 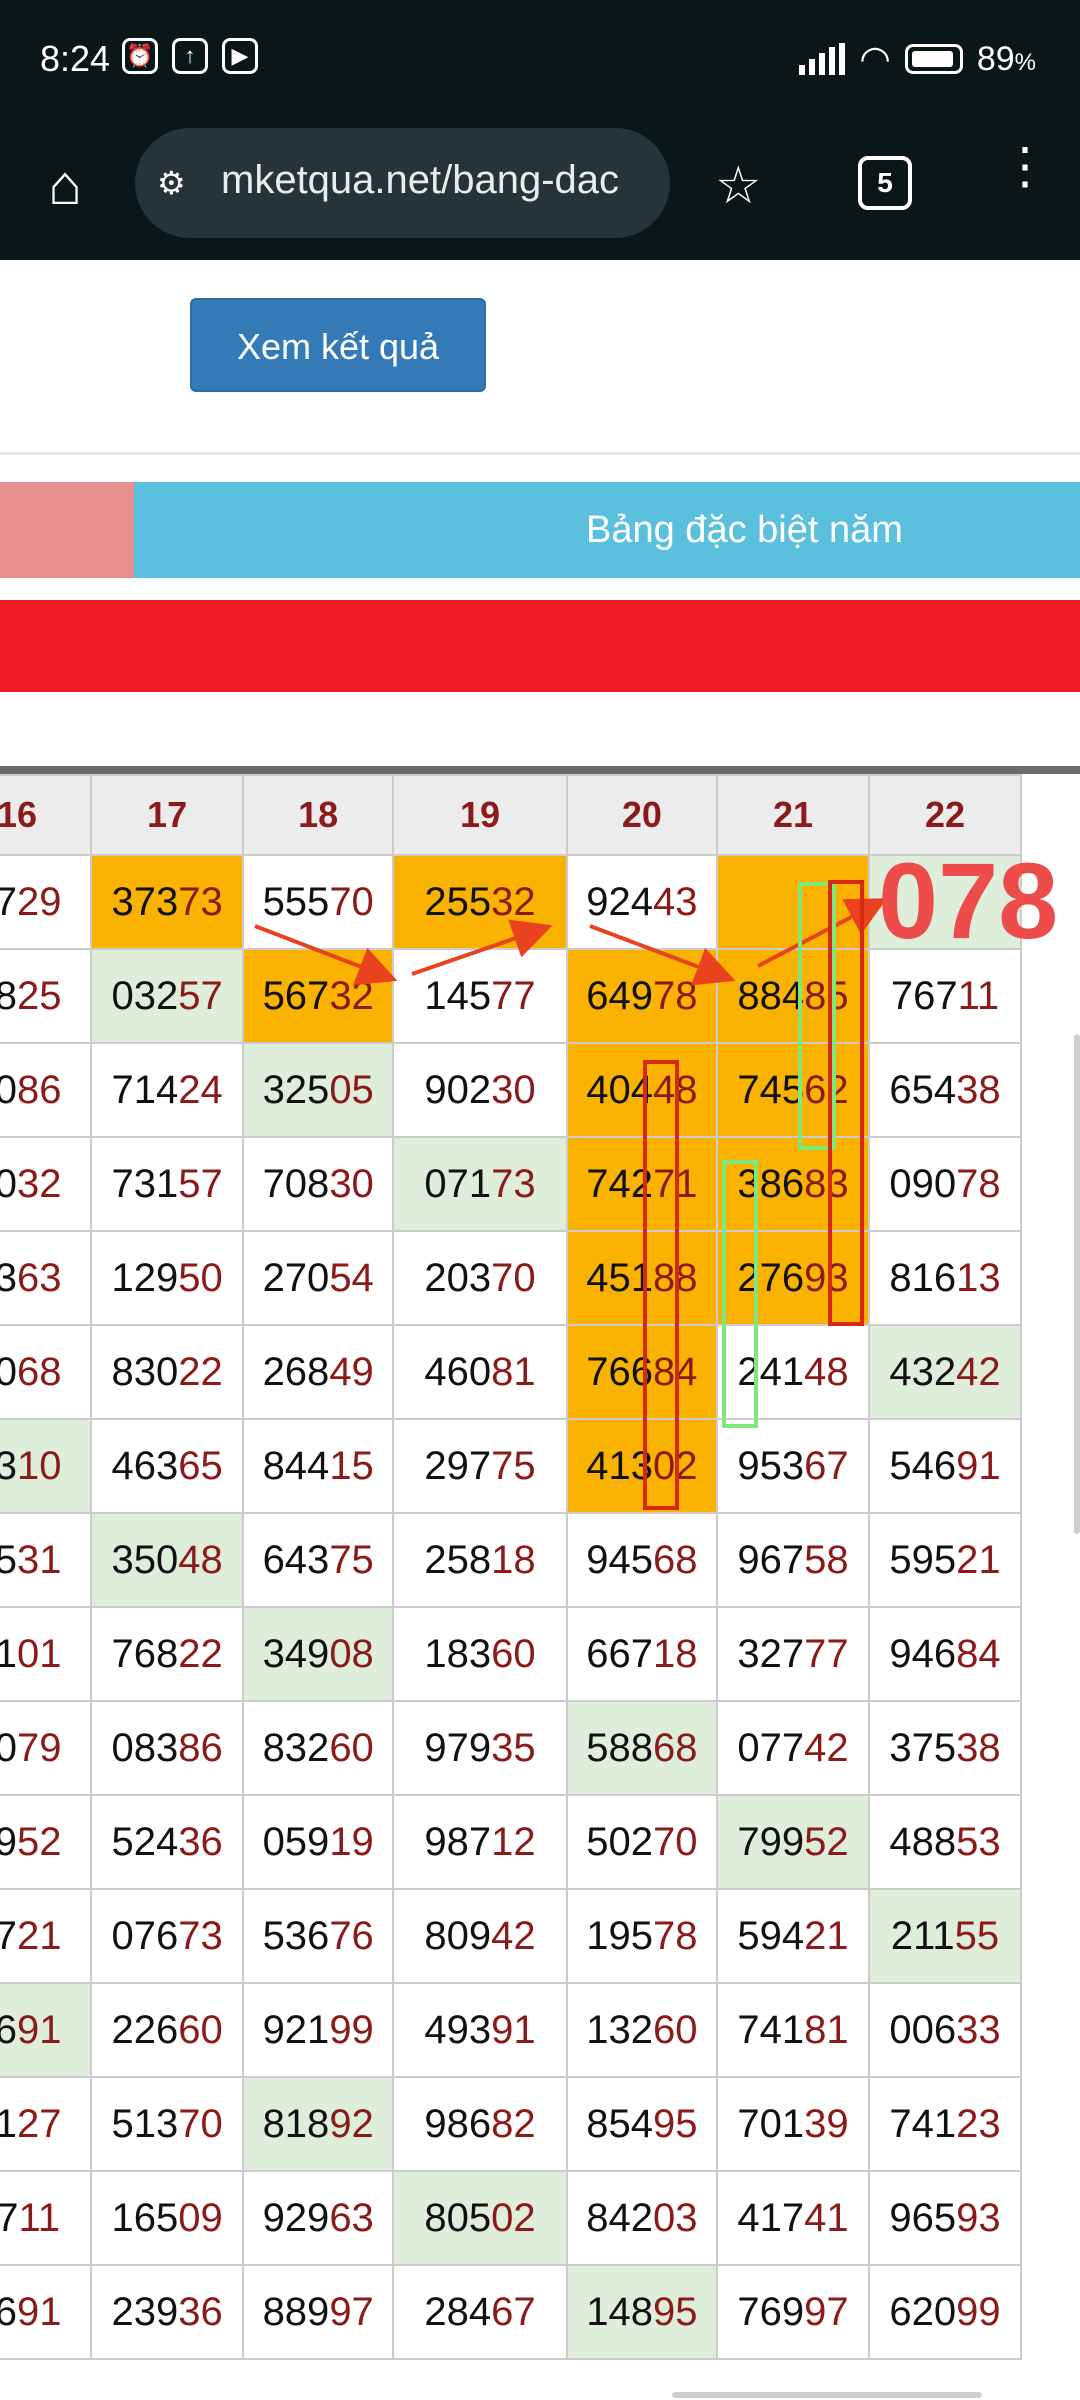 I want to click on cell-digits-last-two: 11, so click(x=39, y=2217).